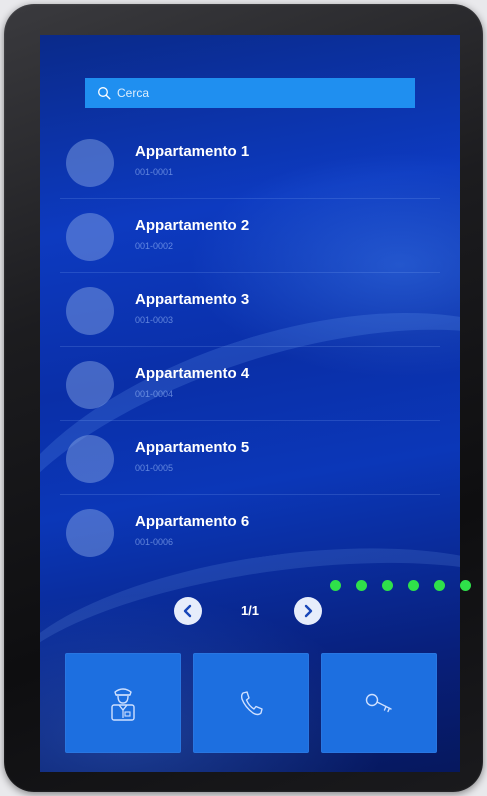  I want to click on chevron-right-icon, so click(308, 611).